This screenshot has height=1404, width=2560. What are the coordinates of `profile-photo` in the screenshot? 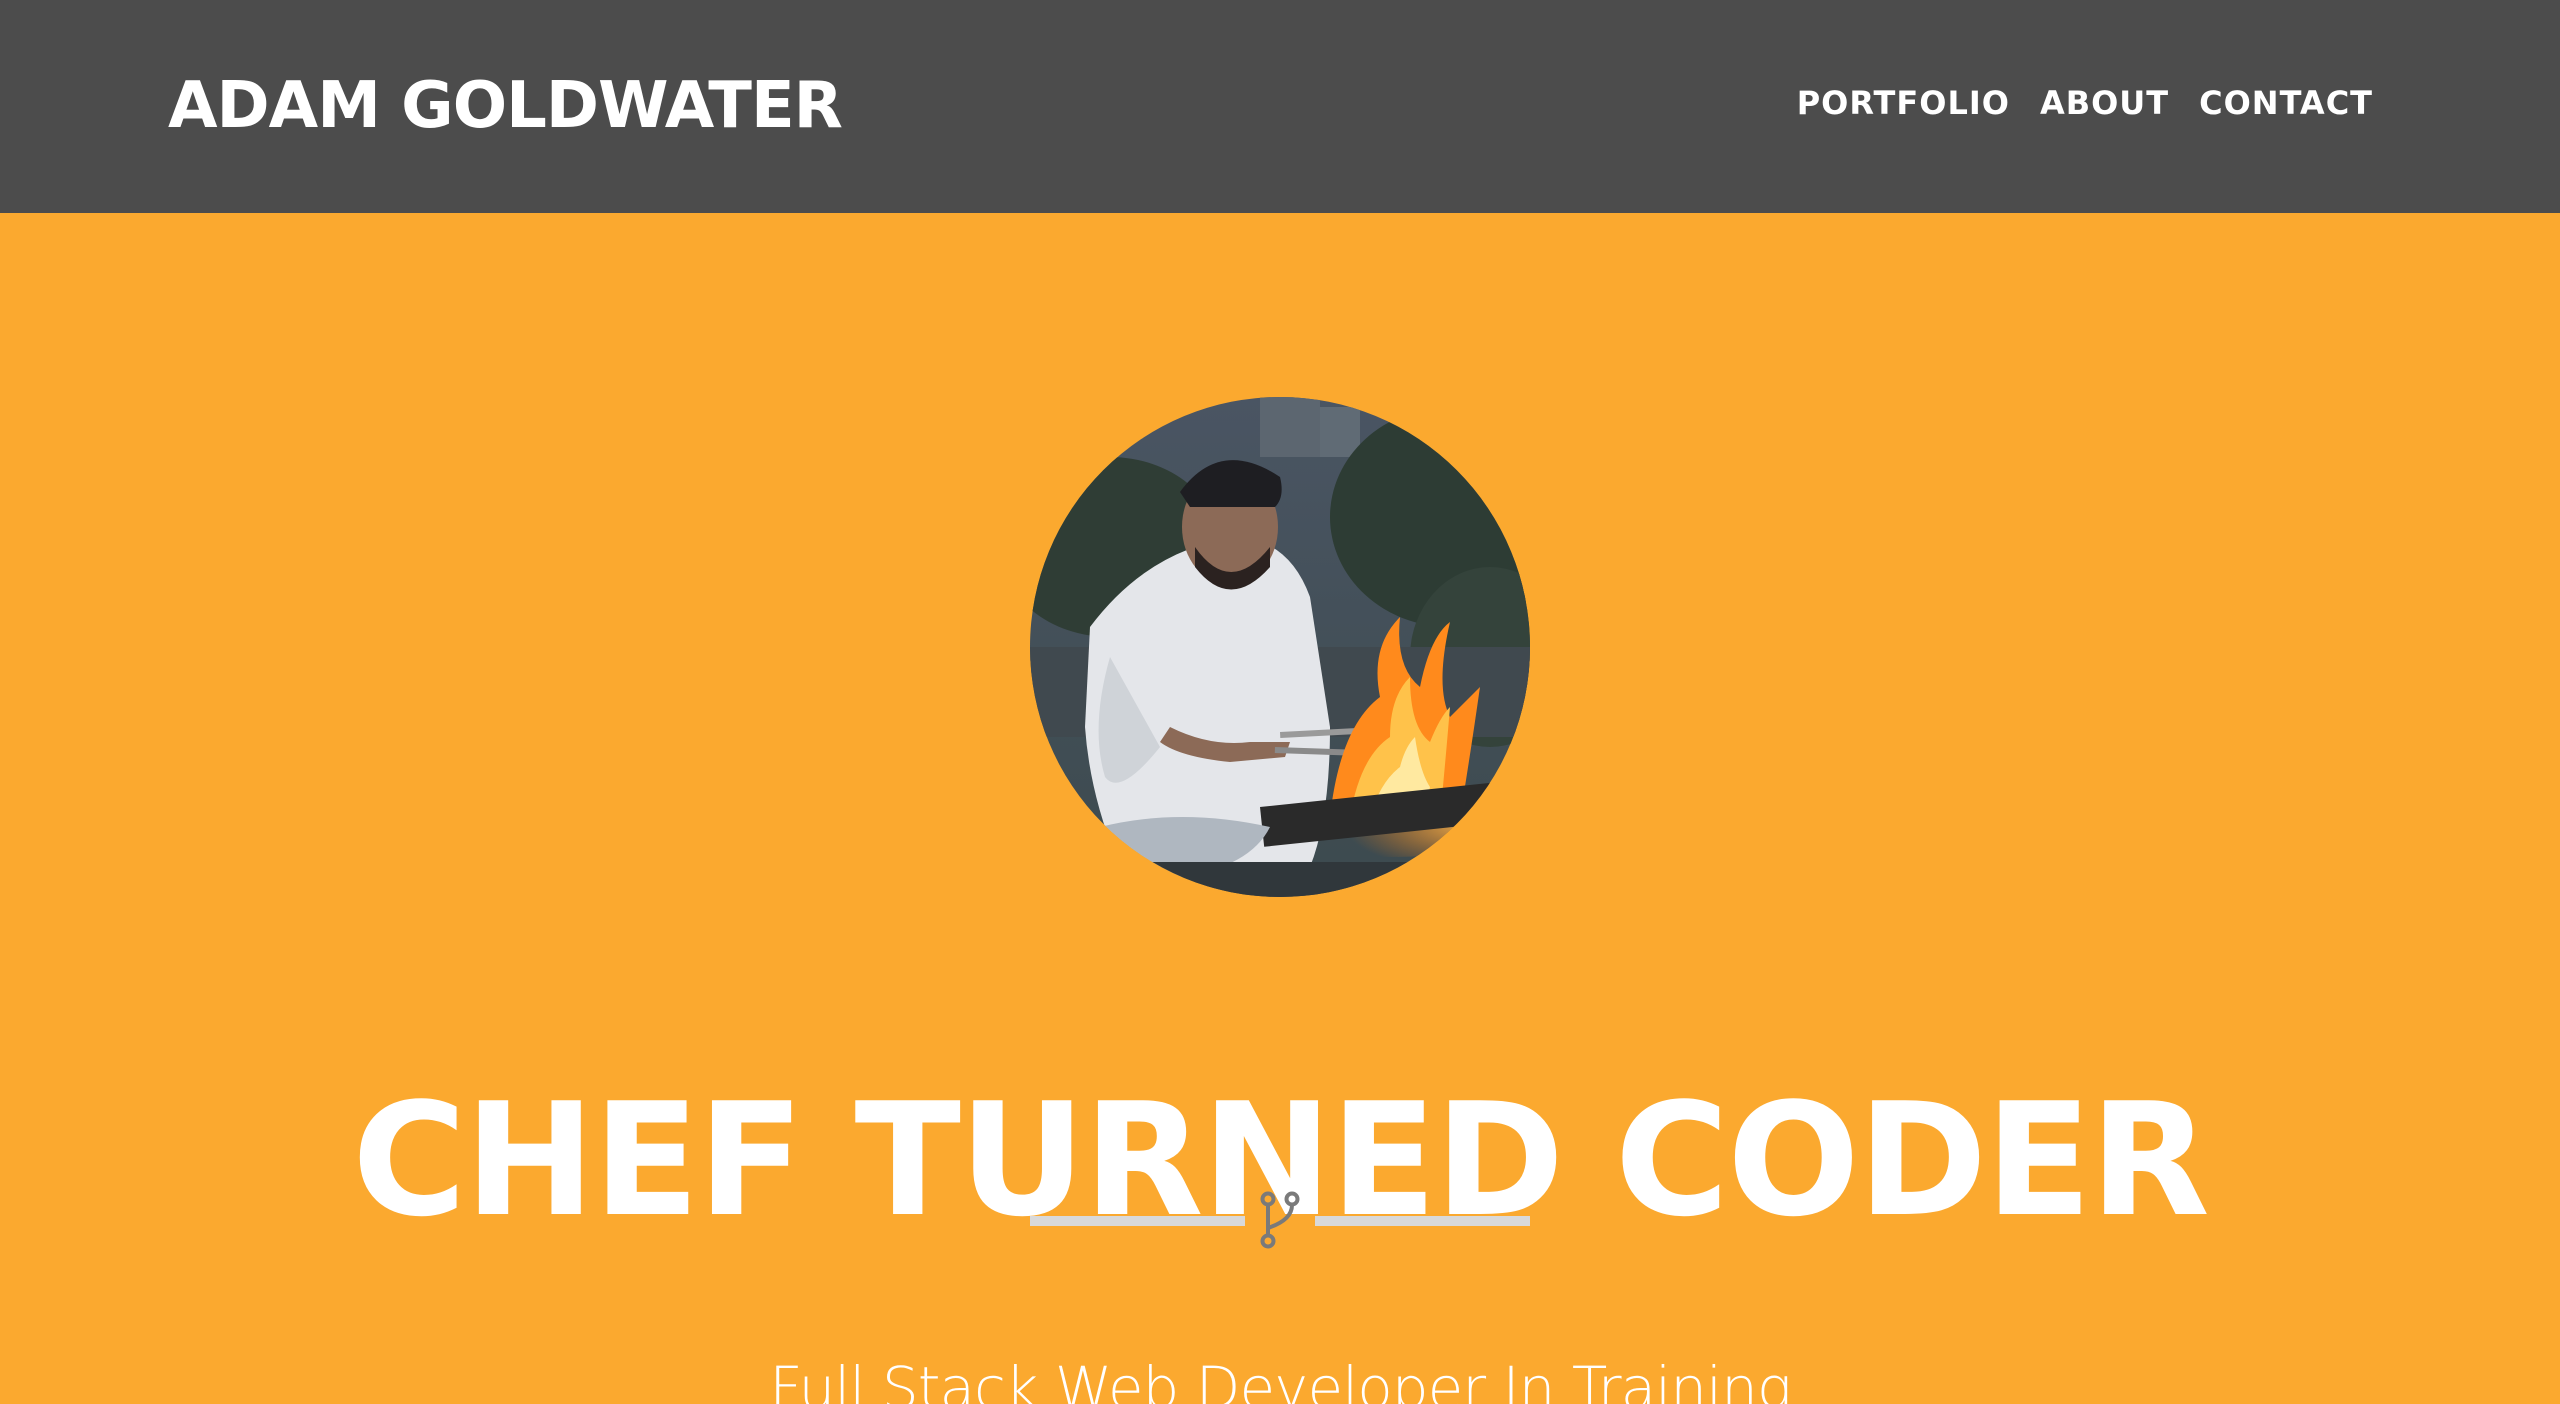 It's located at (1280, 647).